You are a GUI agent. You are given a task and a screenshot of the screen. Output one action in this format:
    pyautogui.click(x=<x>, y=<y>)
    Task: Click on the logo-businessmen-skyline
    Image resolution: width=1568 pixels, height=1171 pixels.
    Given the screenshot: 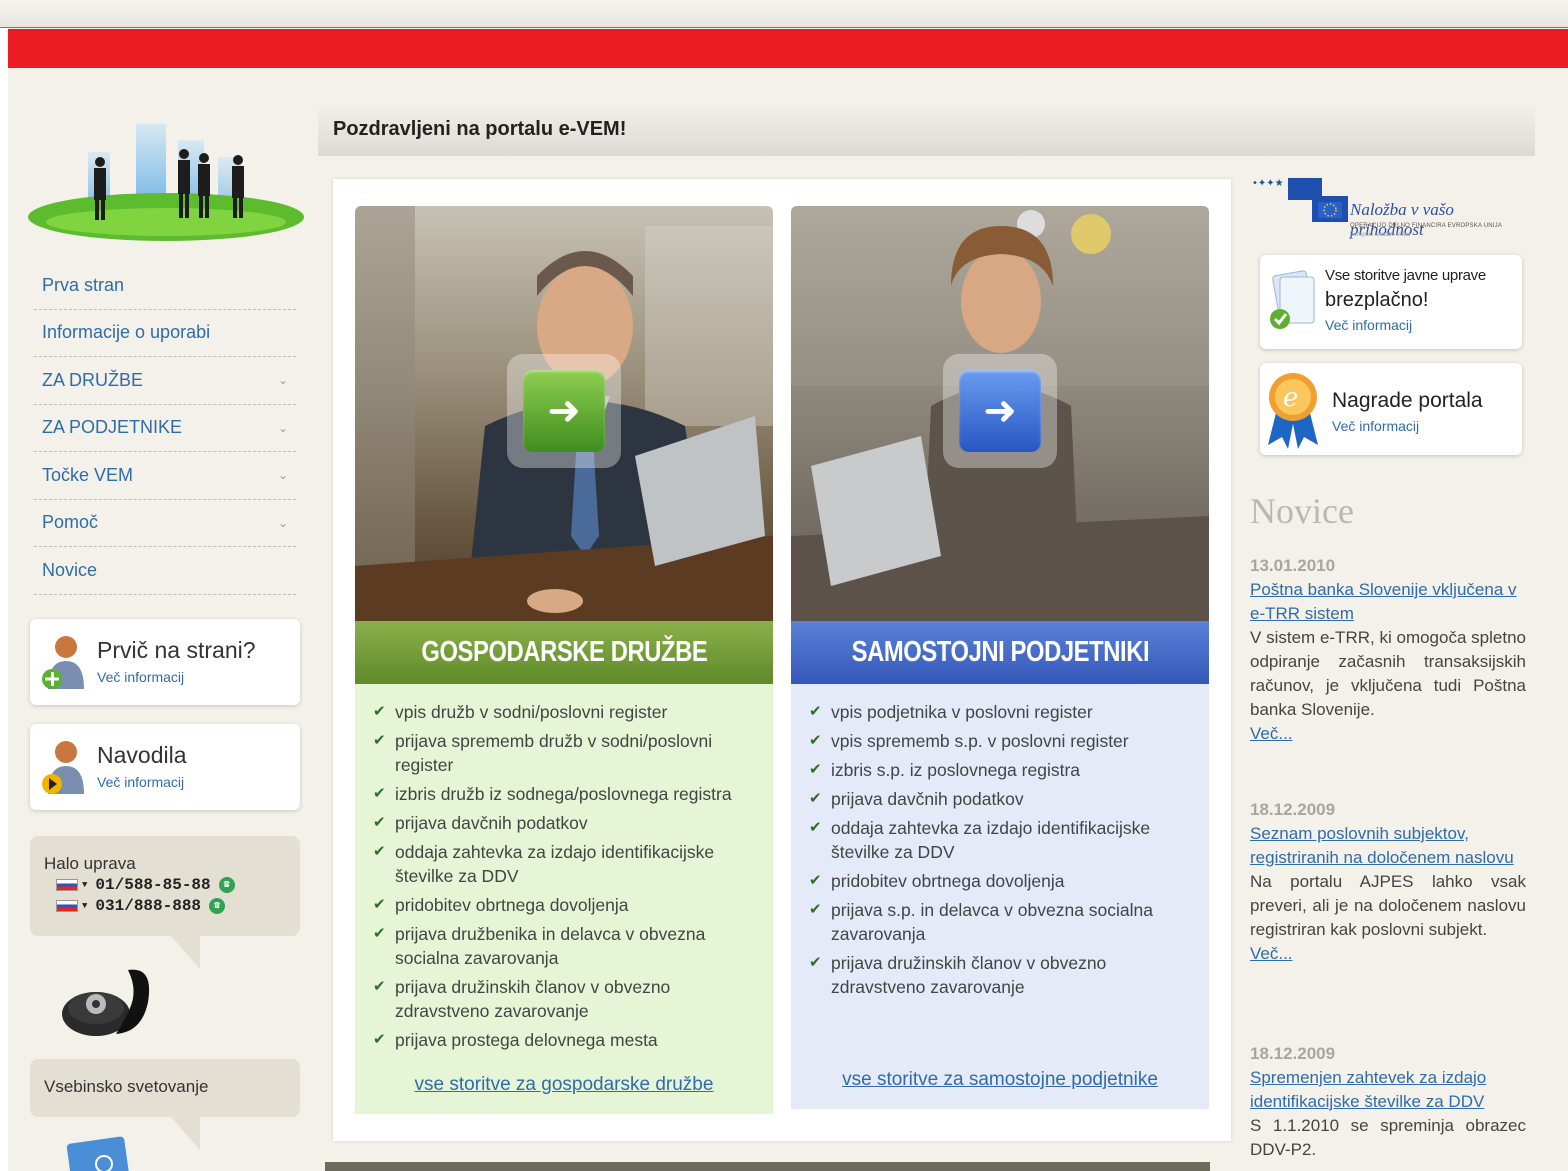 What is the action you would take?
    pyautogui.click(x=166, y=179)
    